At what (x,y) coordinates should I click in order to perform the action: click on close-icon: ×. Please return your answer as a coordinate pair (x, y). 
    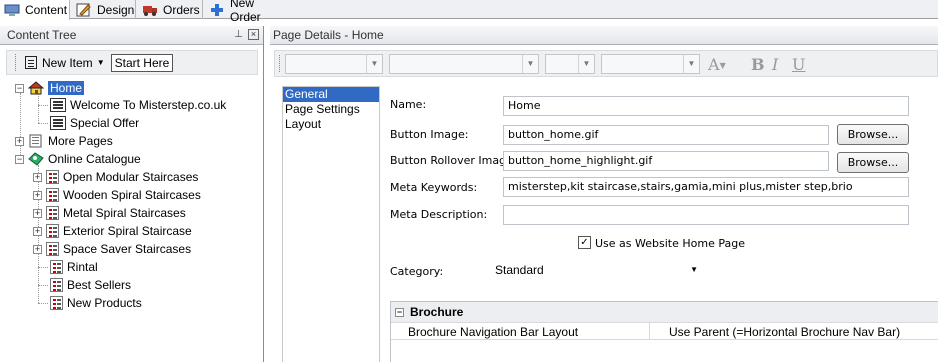
    Looking at the image, I should click on (253, 34).